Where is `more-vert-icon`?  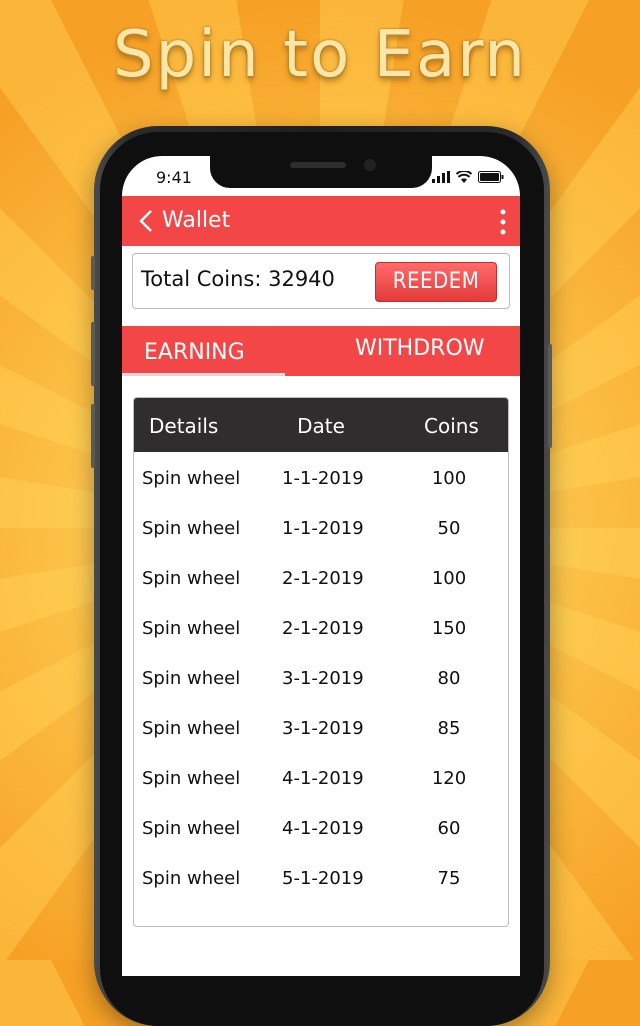 more-vert-icon is located at coordinates (503, 222).